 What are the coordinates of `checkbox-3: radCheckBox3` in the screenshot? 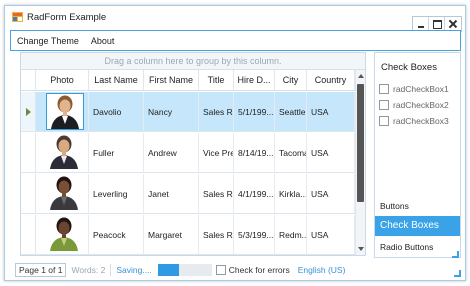 It's located at (414, 121).